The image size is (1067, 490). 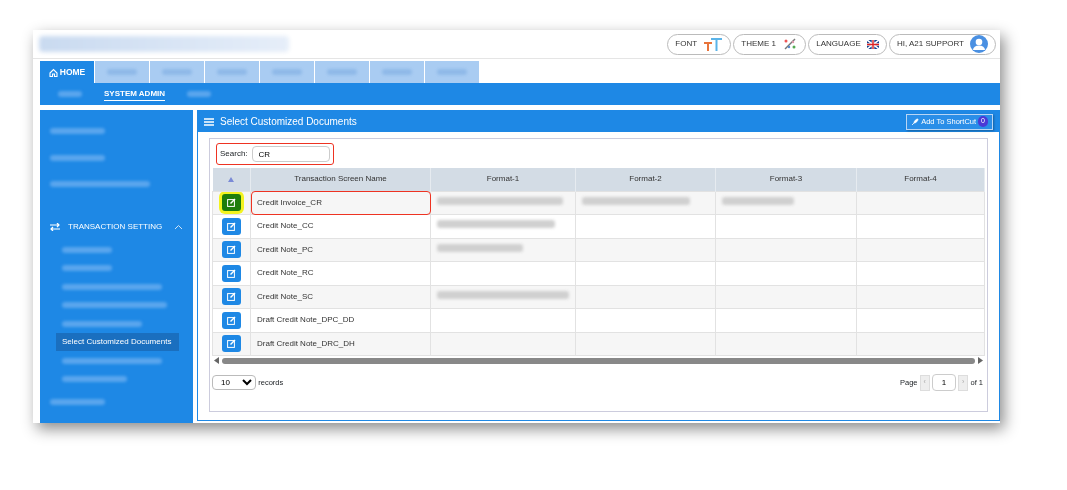 I want to click on home-icon, so click(x=53, y=72).